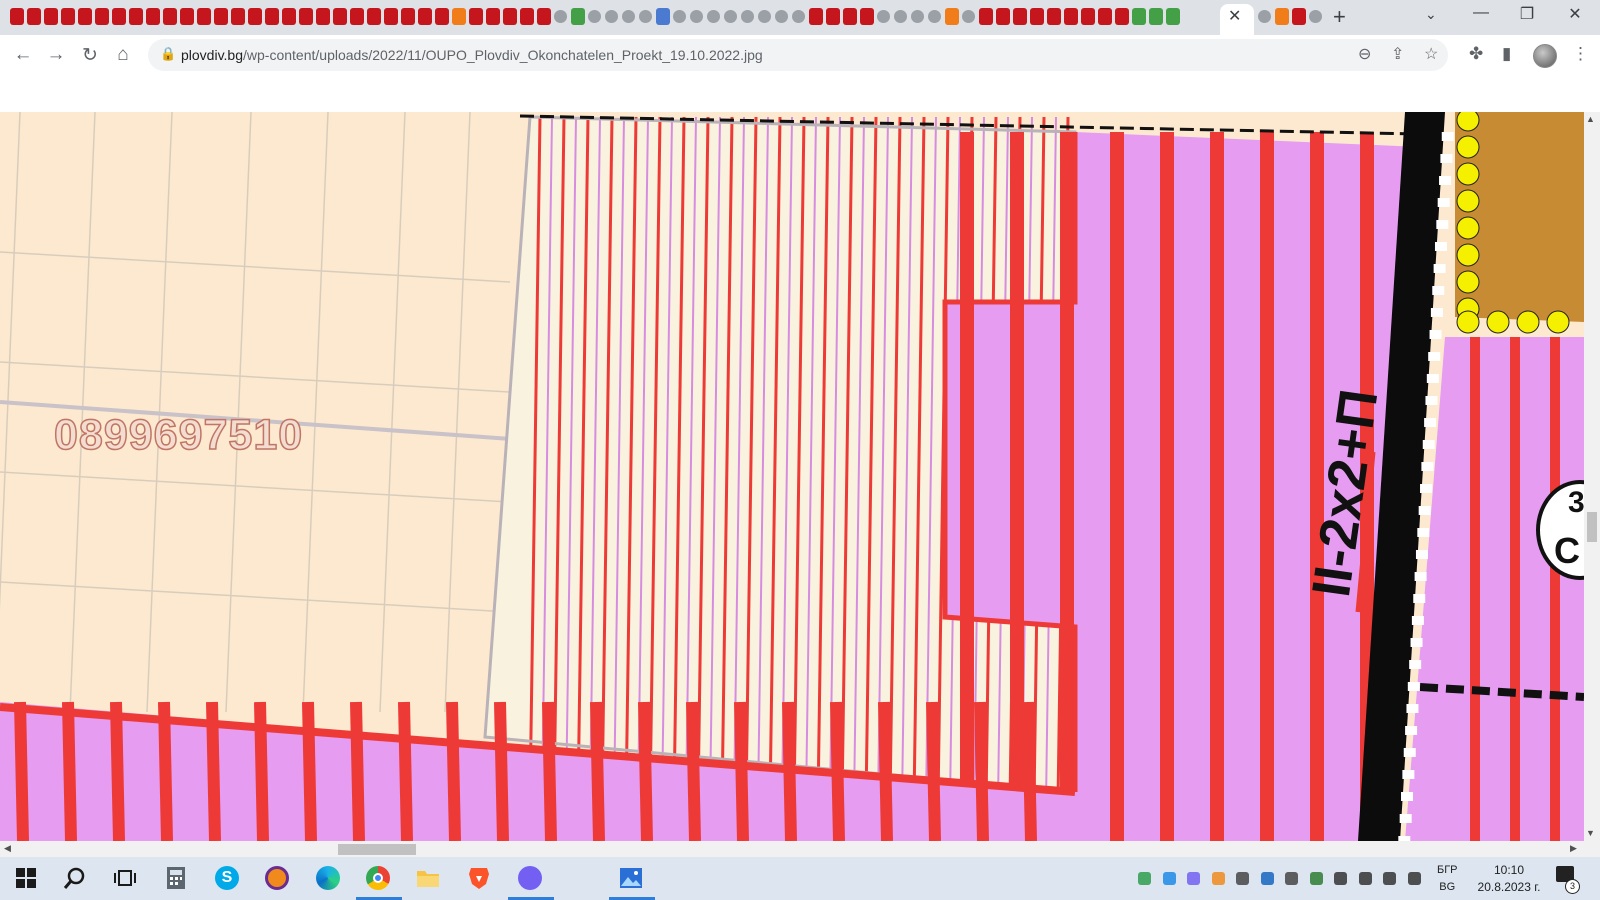  I want to click on share-icon: ⇪, so click(1397, 54).